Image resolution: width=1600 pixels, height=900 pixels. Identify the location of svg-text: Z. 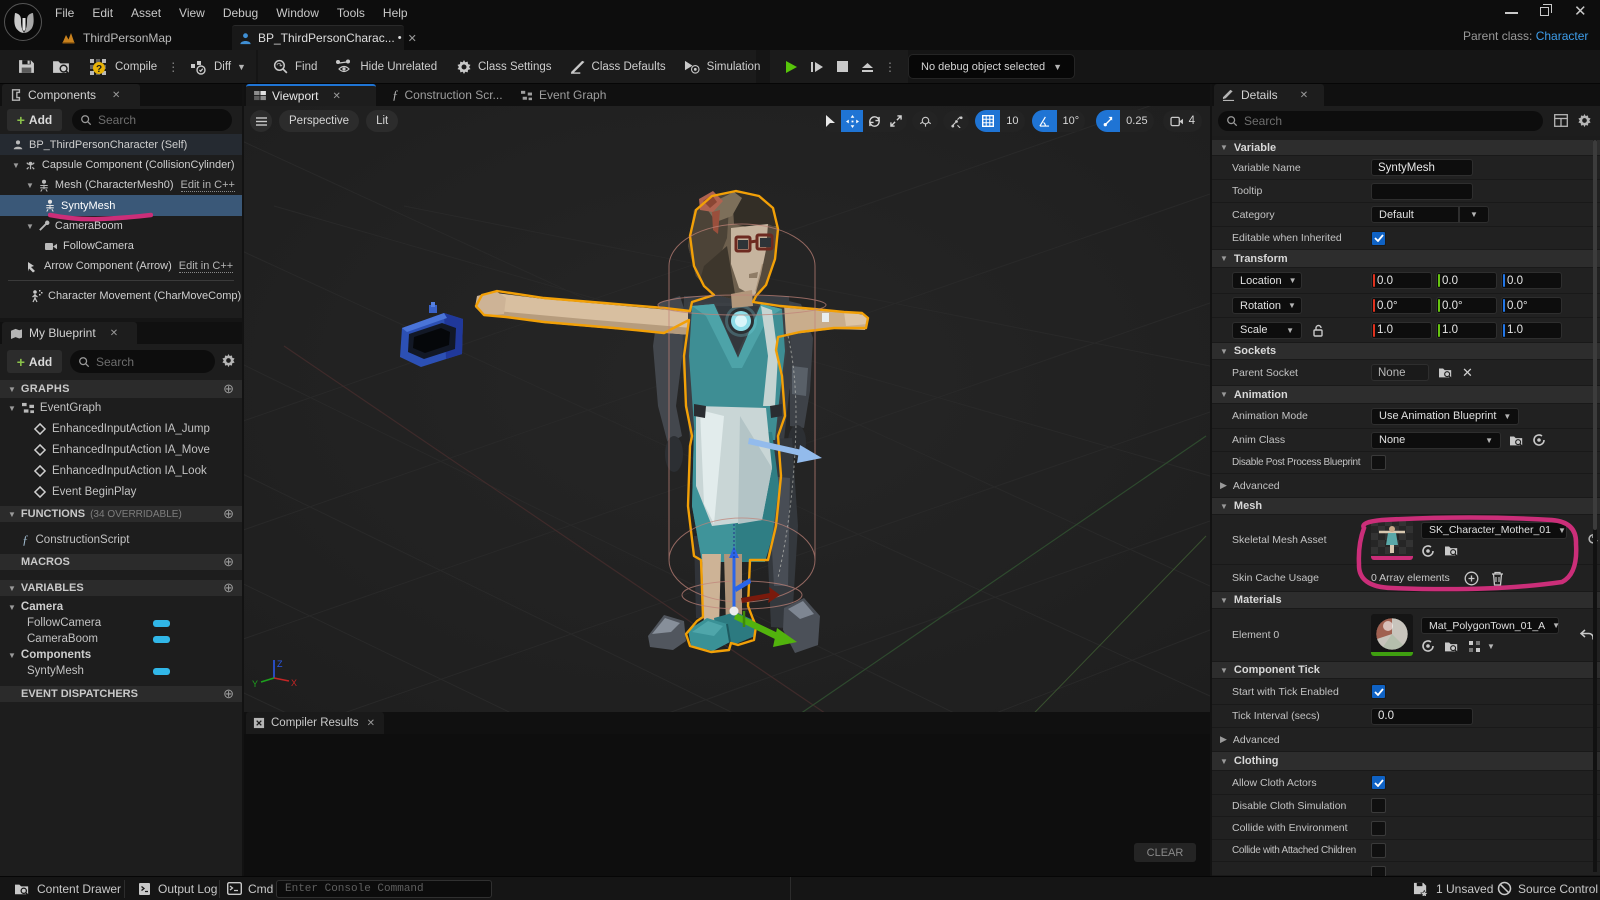
(280, 664).